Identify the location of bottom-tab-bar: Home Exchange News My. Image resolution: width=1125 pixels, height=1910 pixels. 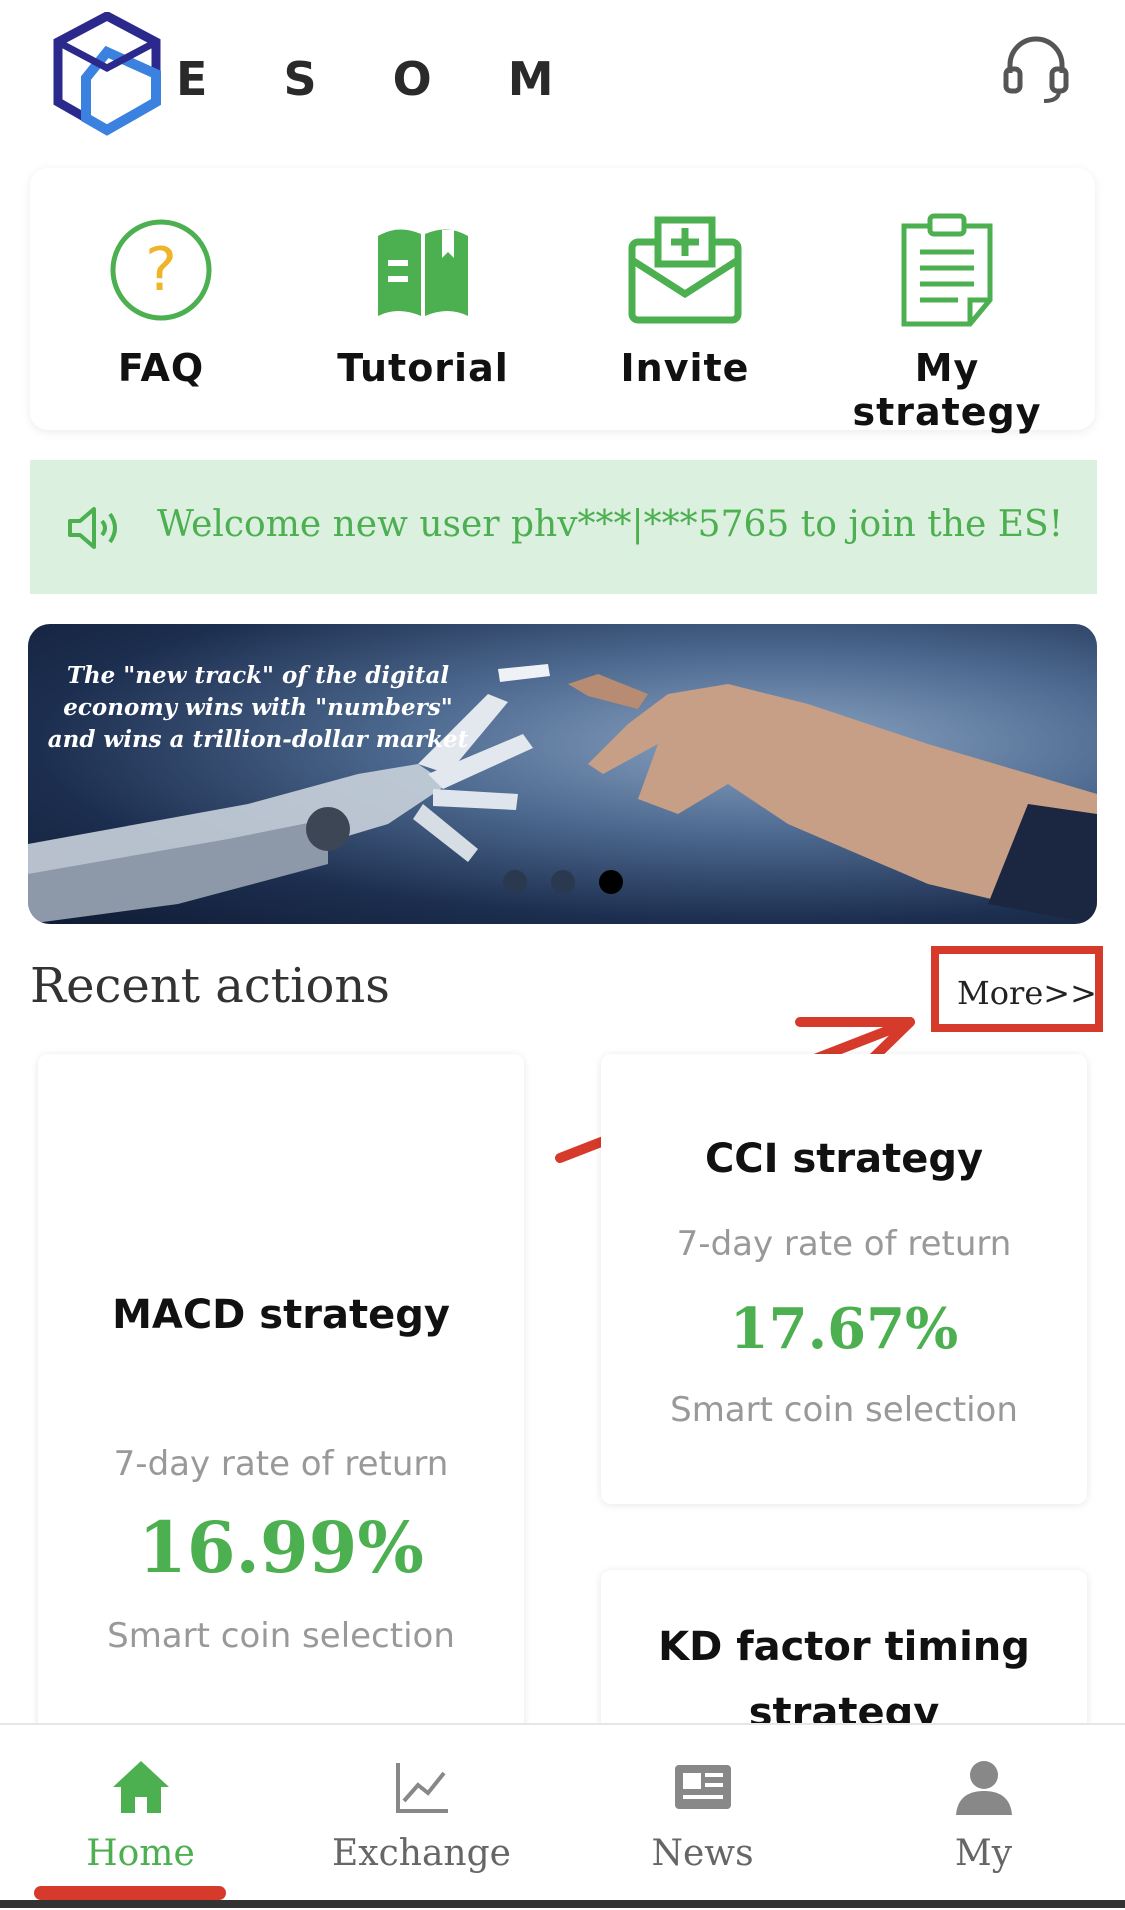
(562, 1816).